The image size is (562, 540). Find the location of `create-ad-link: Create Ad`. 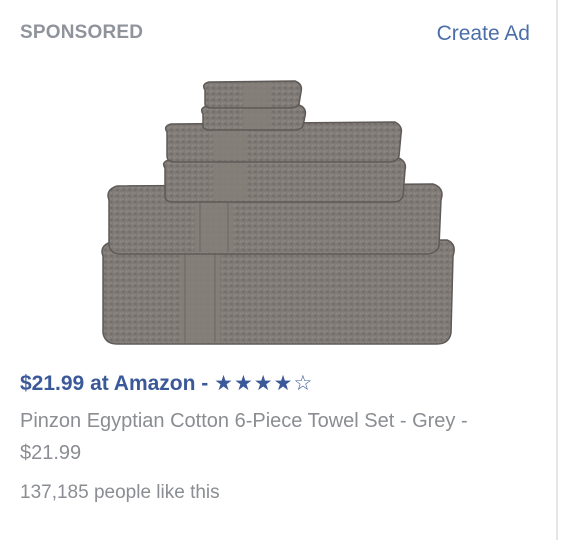

create-ad-link: Create Ad is located at coordinates (483, 34).